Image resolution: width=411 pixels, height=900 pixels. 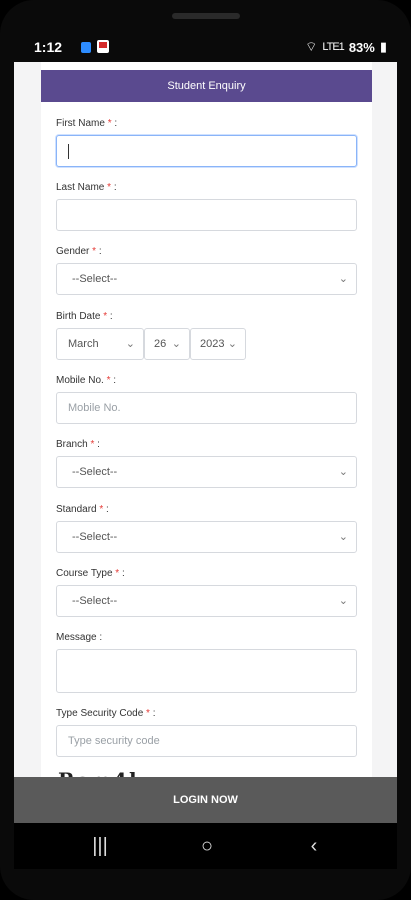 What do you see at coordinates (206, 537) in the screenshot?
I see `standard-select: --Select-- ⌄` at bounding box center [206, 537].